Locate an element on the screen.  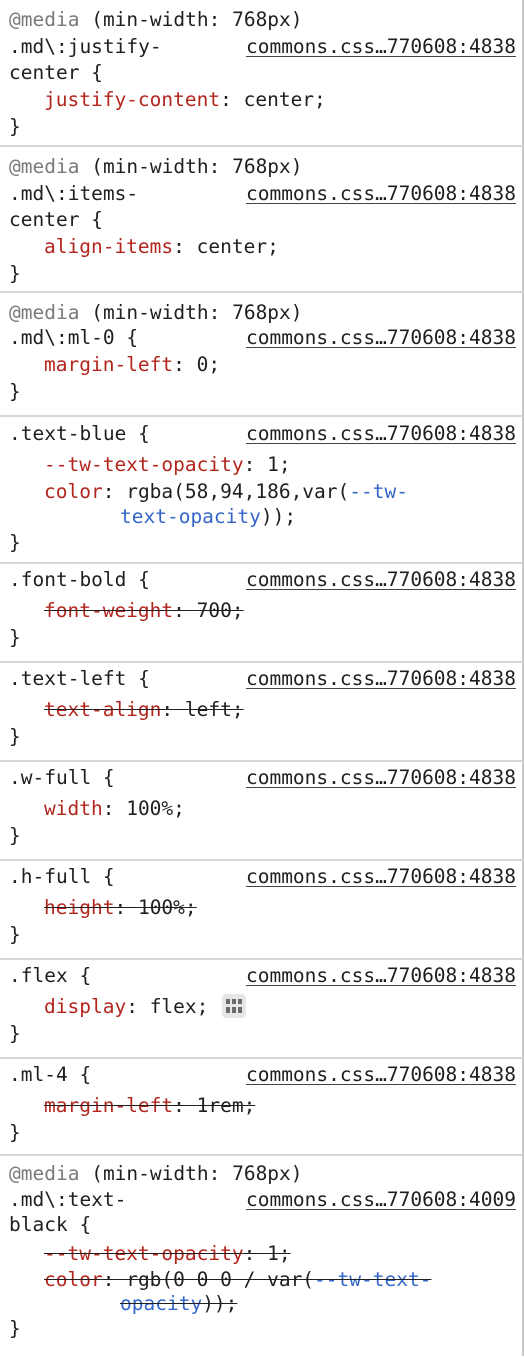
overridden-declaration: --tw-text-opacity: 1; is located at coordinates (167, 1254).